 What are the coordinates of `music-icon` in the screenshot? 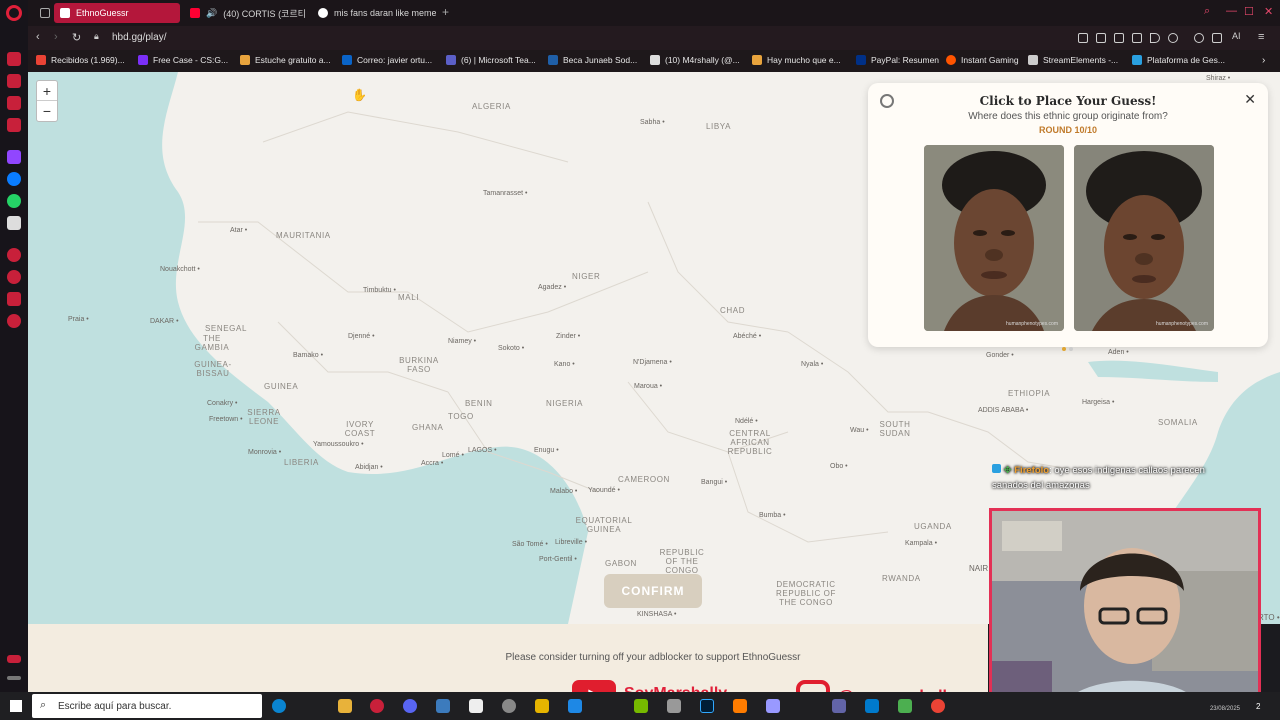 It's located at (14, 255).